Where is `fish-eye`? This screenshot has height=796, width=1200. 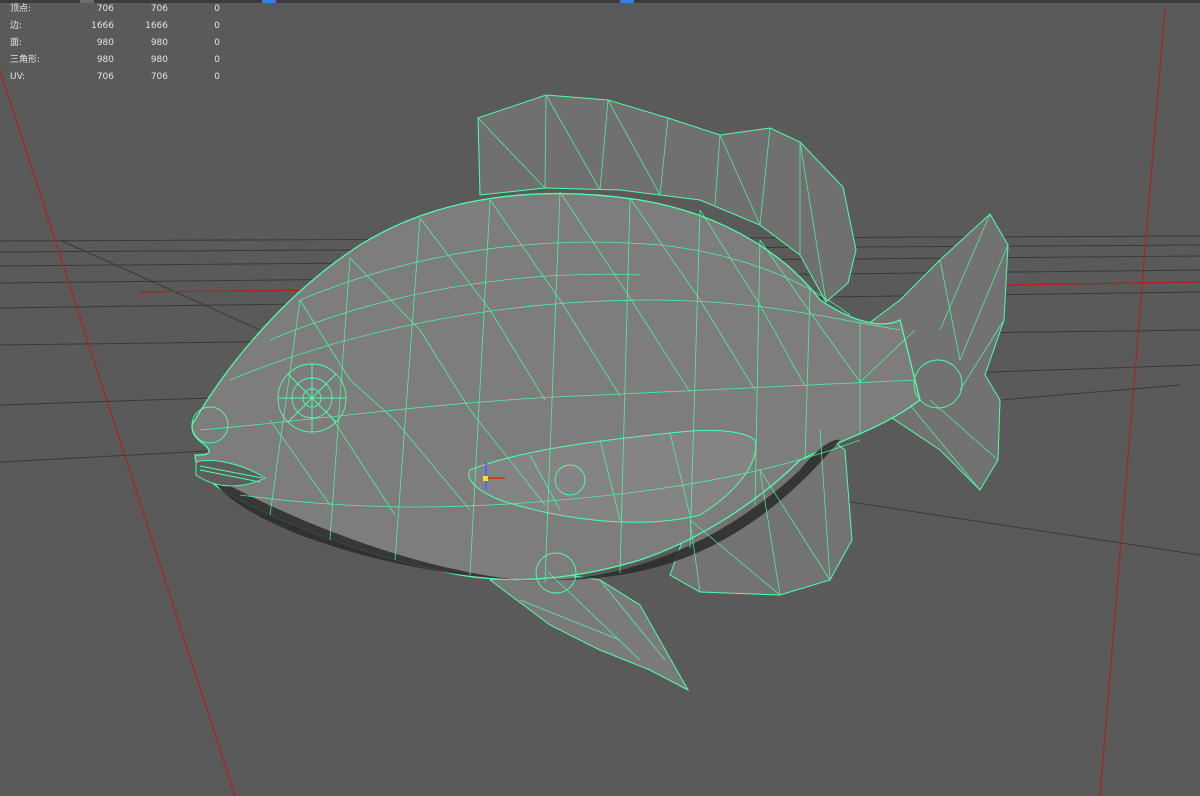 fish-eye is located at coordinates (312, 398).